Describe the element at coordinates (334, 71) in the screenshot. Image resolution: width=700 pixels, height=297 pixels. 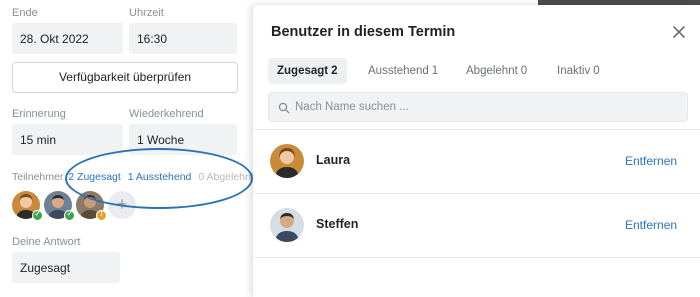
I see `tab-count: 2` at that location.